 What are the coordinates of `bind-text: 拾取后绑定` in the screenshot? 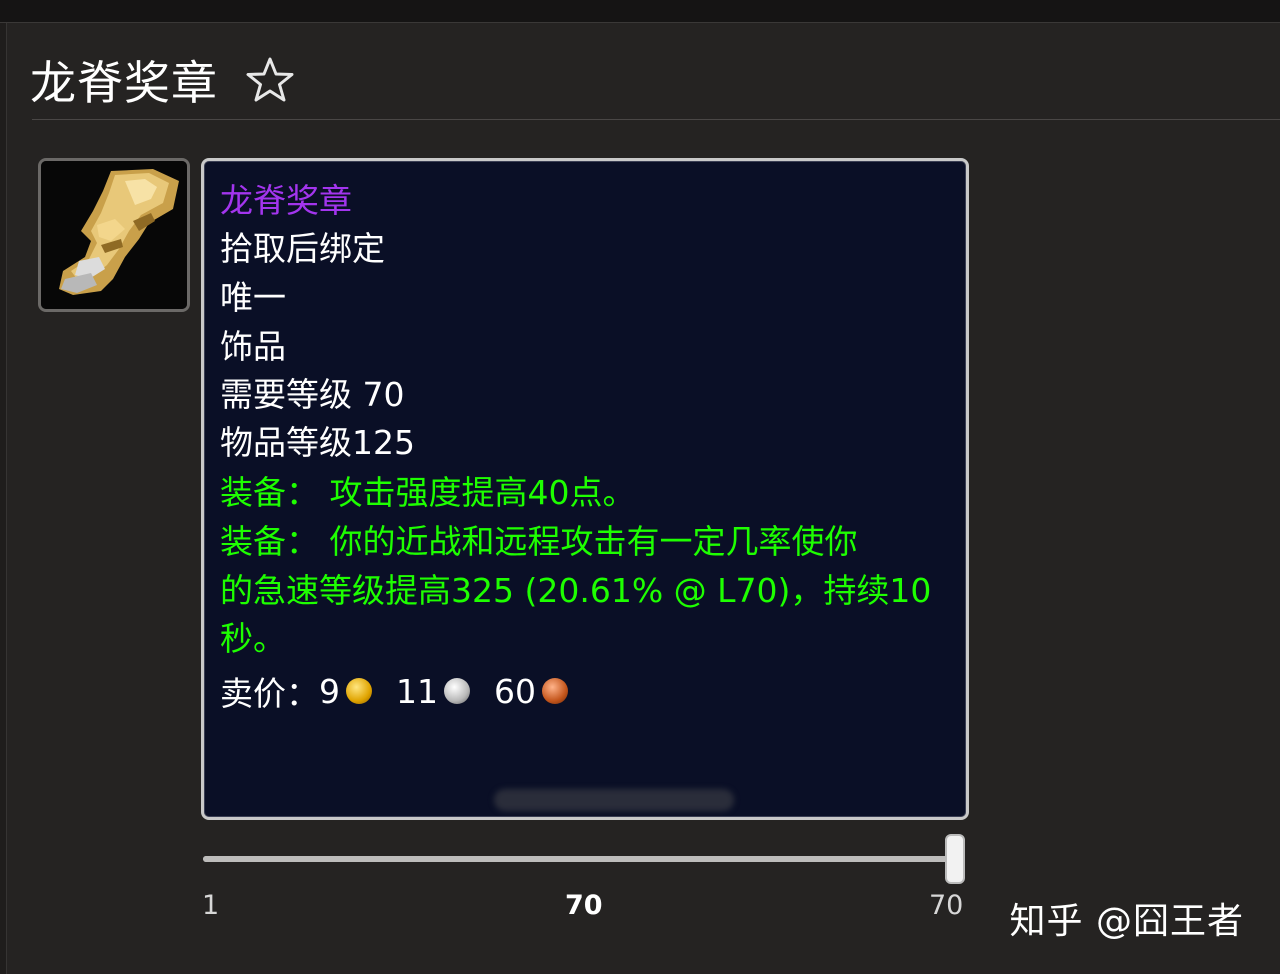 It's located at (302, 248).